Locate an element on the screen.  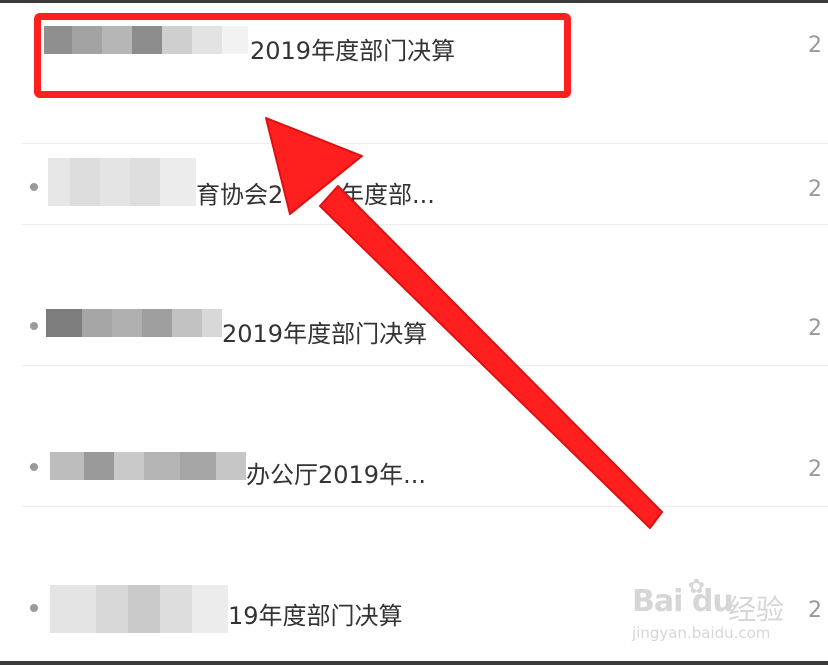
highlight-box is located at coordinates (302, 55).